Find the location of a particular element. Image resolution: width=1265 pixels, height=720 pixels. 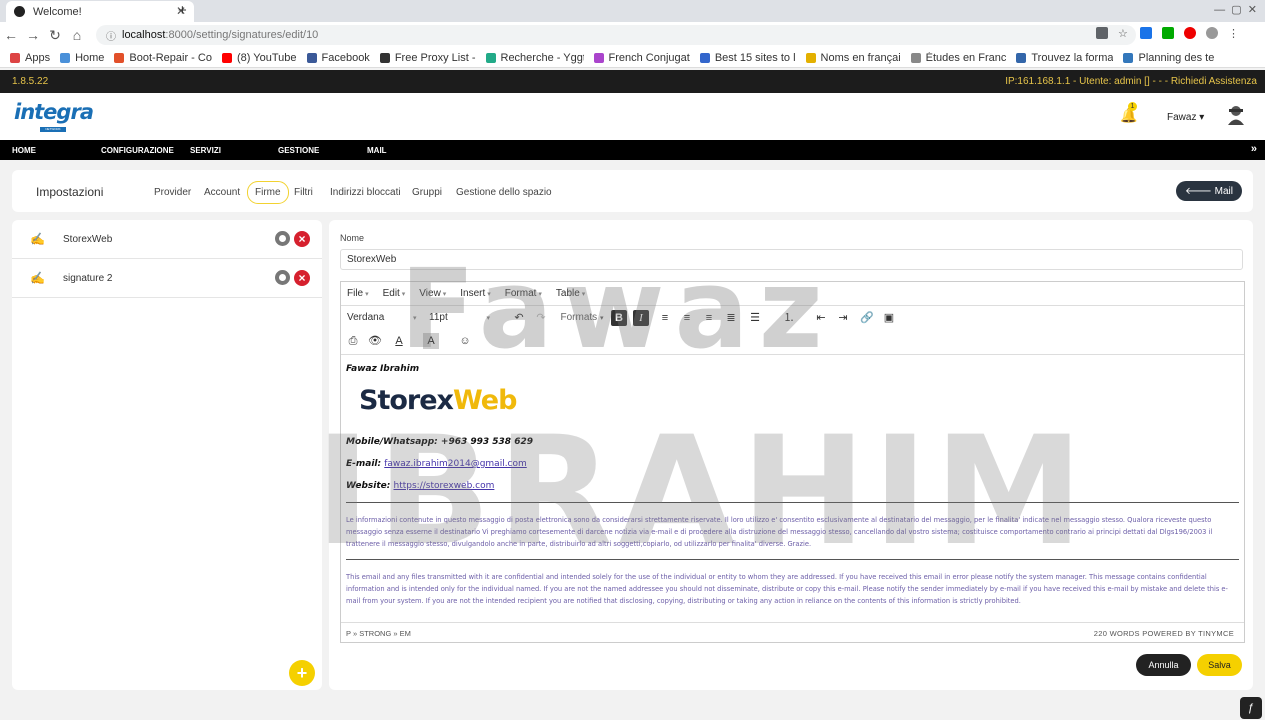

nav-configurazione: CONFIGURAZIONE is located at coordinates (137, 150).